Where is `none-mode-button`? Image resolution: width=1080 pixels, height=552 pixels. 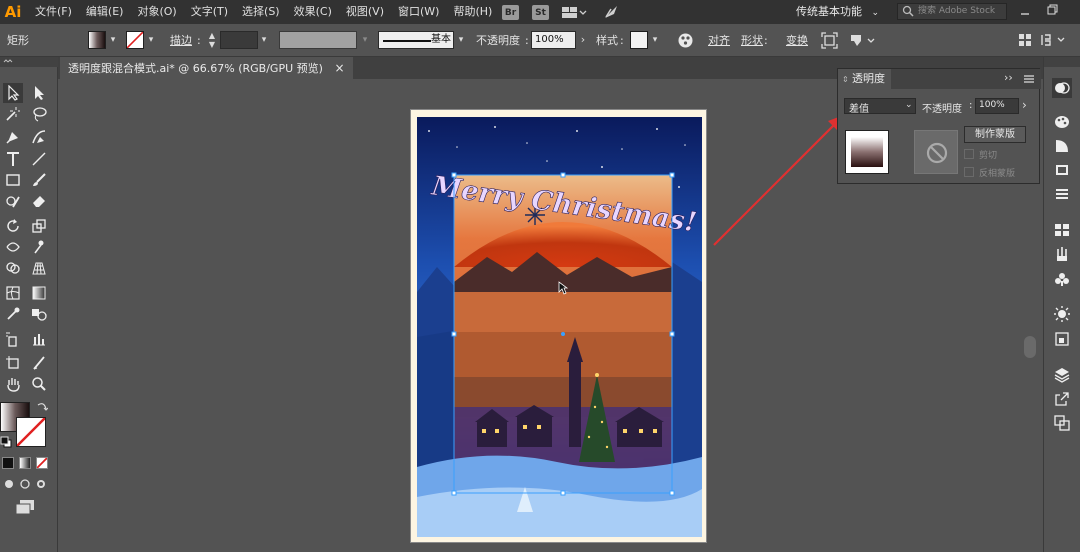
none-mode-button is located at coordinates (42, 463).